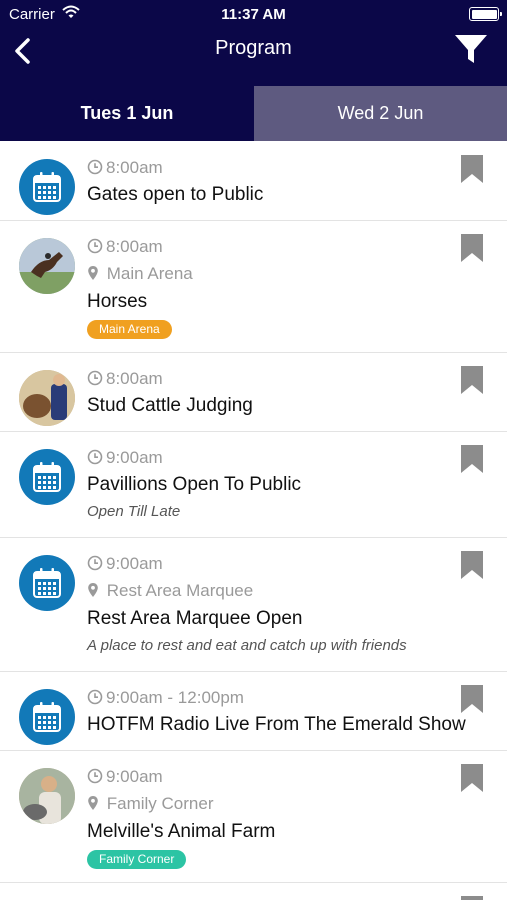  I want to click on event-title: Melville's Animal Farm, so click(181, 831).